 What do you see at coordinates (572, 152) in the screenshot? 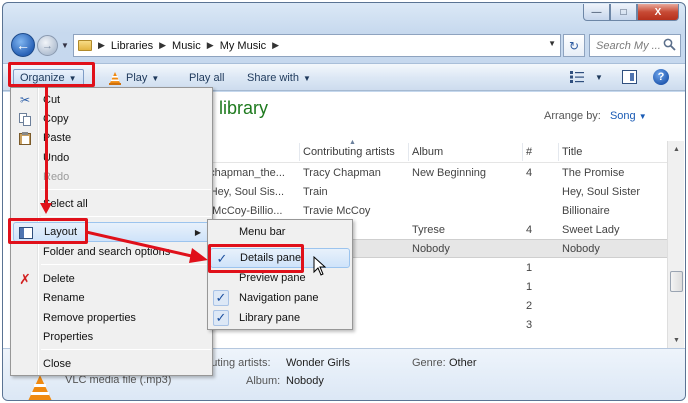
I see `column-header-title: Title` at bounding box center [572, 152].